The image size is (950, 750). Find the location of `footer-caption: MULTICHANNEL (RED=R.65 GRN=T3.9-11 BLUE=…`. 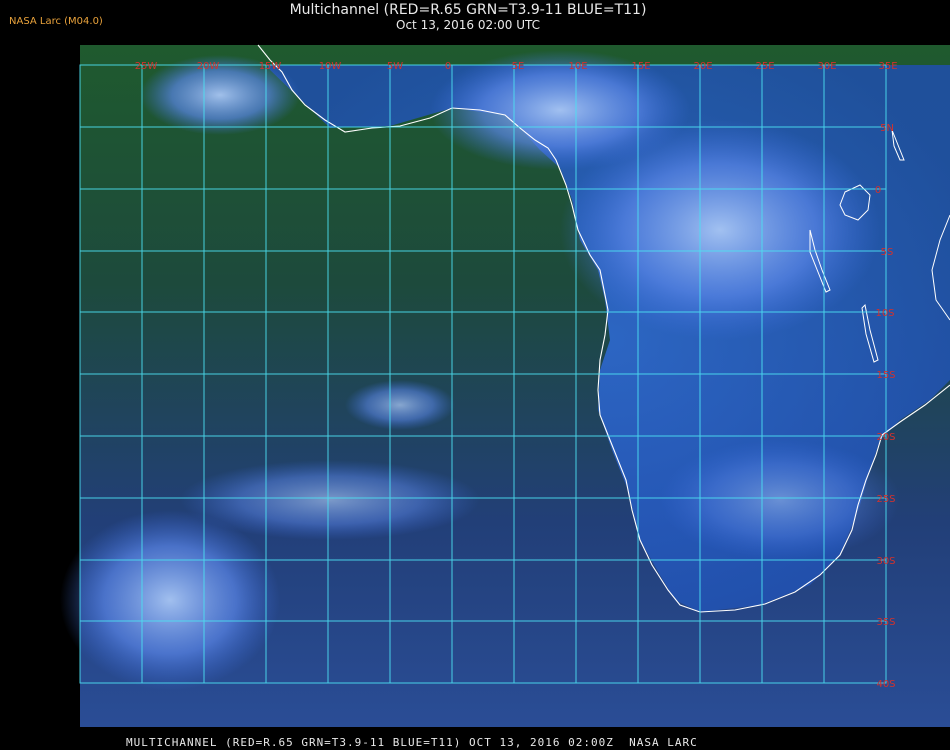

footer-caption: MULTICHANNEL (RED=R.65 GRN=T3.9-11 BLUE=… is located at coordinates (412, 742).